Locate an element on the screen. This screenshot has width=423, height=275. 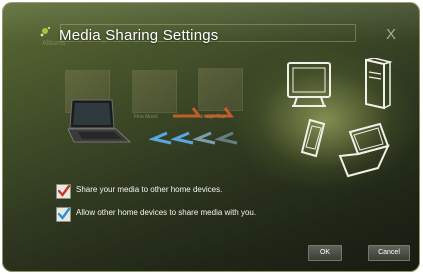
devices-icon is located at coordinates (340, 118).